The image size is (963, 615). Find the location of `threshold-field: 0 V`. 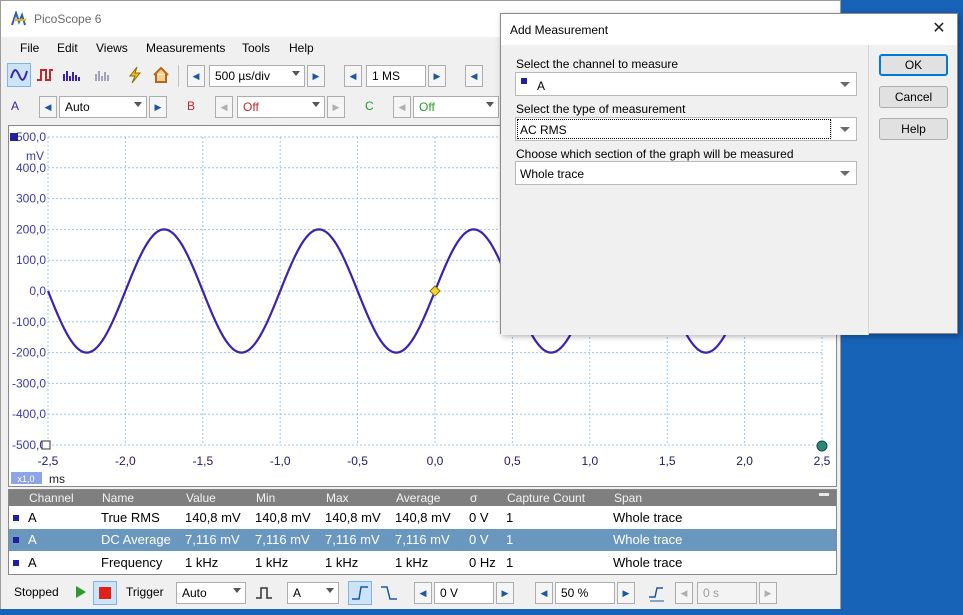

threshold-field: 0 V is located at coordinates (464, 593).